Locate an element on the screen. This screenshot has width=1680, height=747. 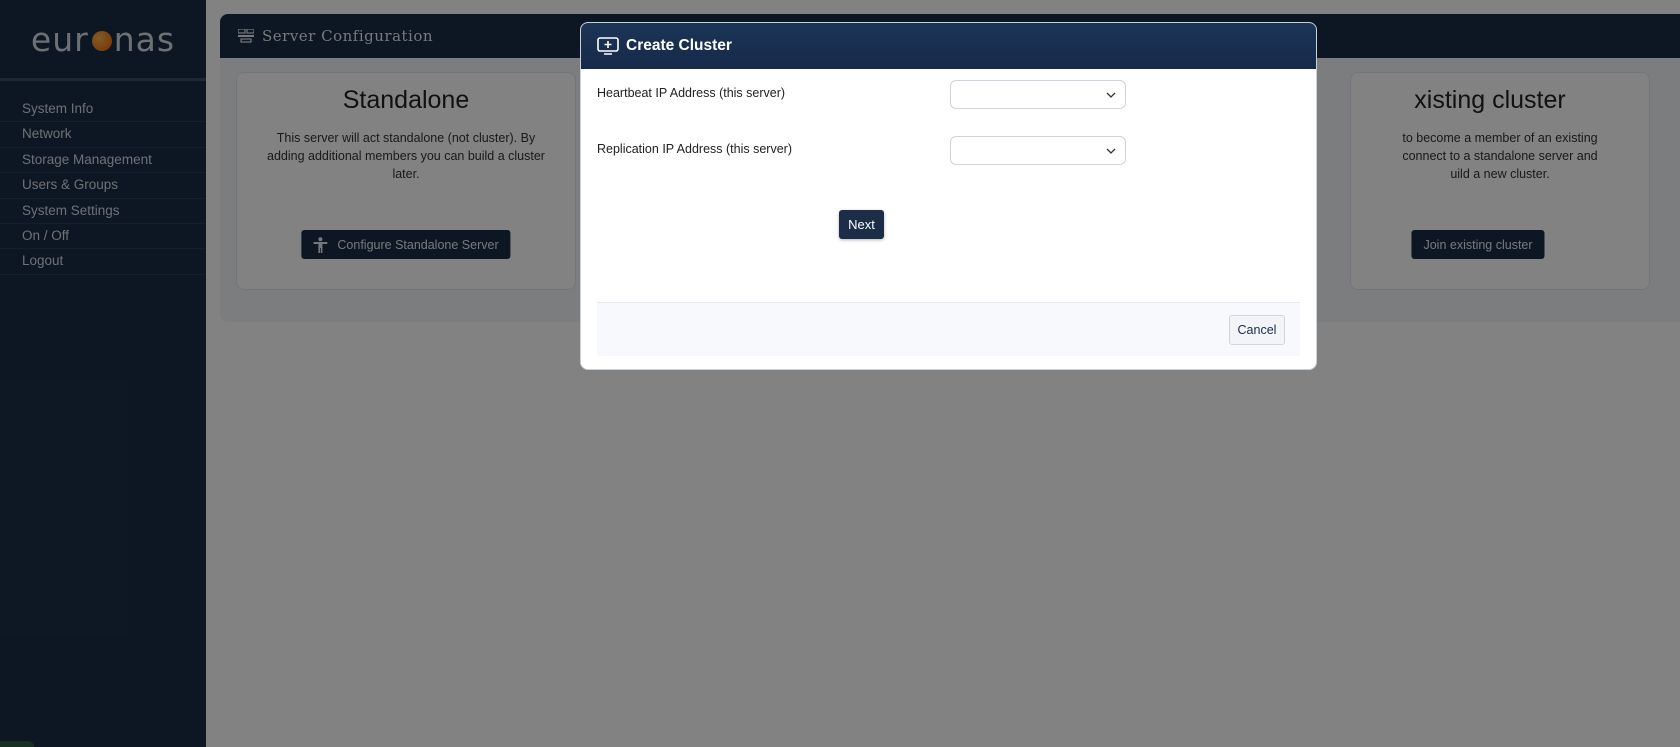
replication-ip-select is located at coordinates (1038, 150).